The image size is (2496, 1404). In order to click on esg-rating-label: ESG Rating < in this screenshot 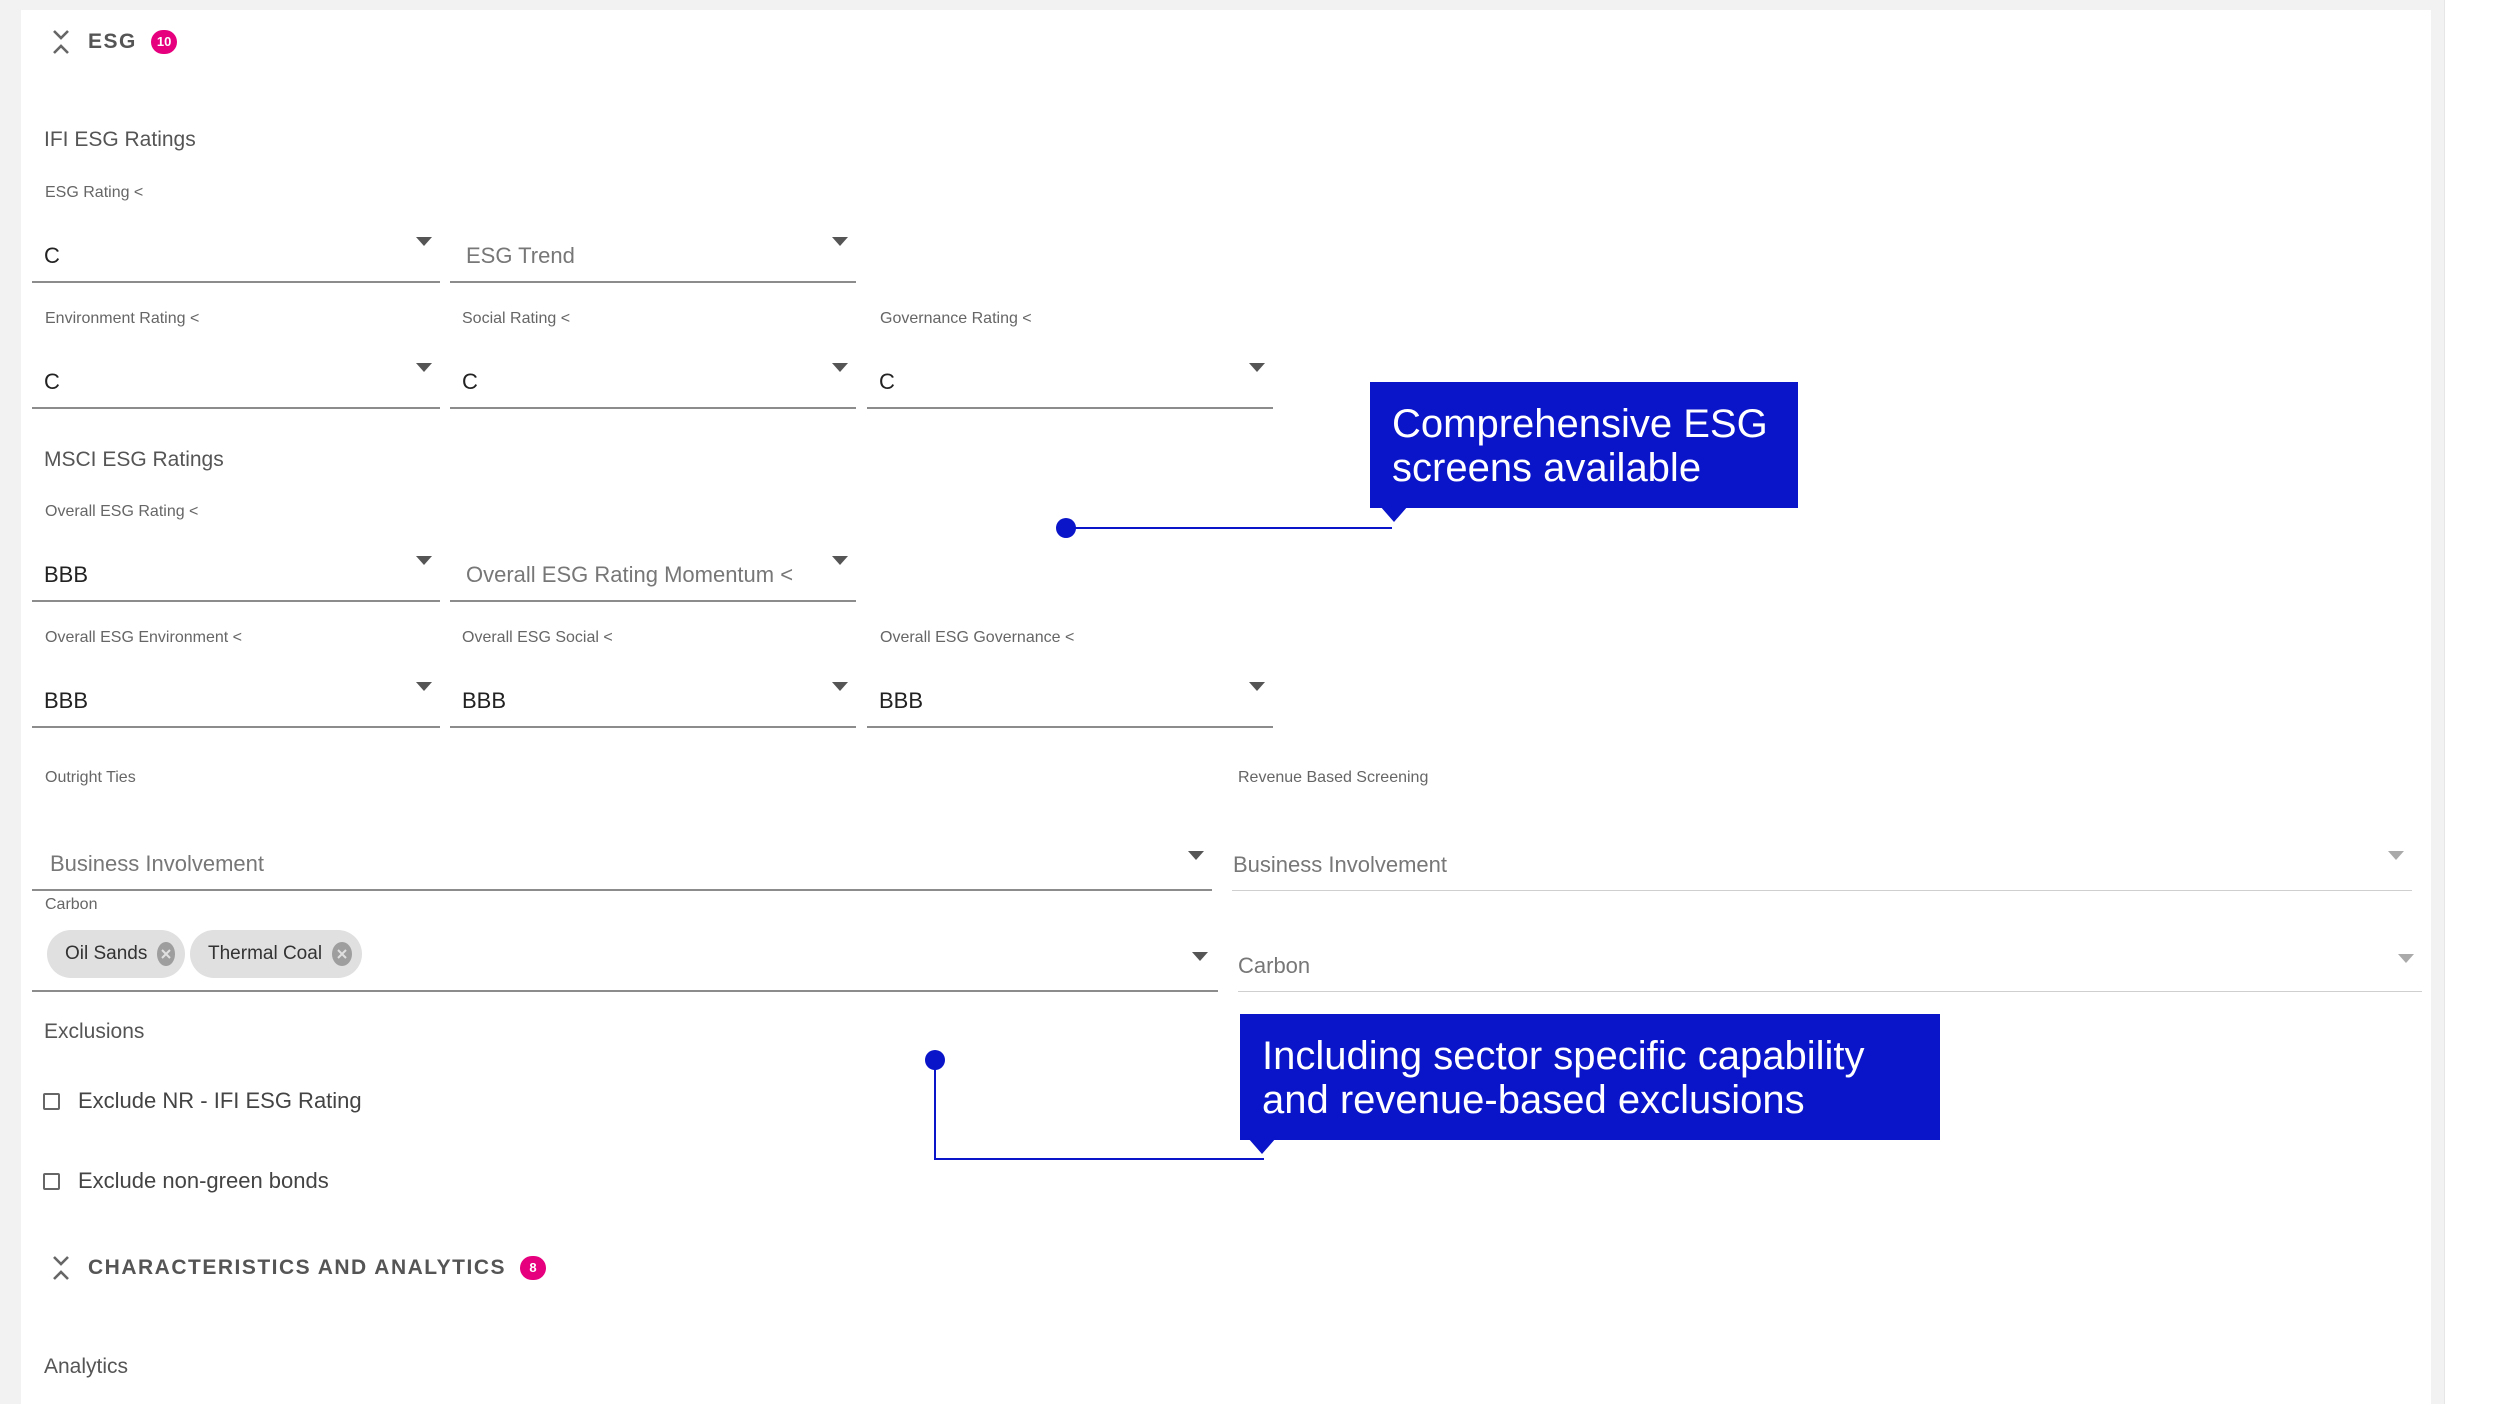, I will do `click(94, 192)`.